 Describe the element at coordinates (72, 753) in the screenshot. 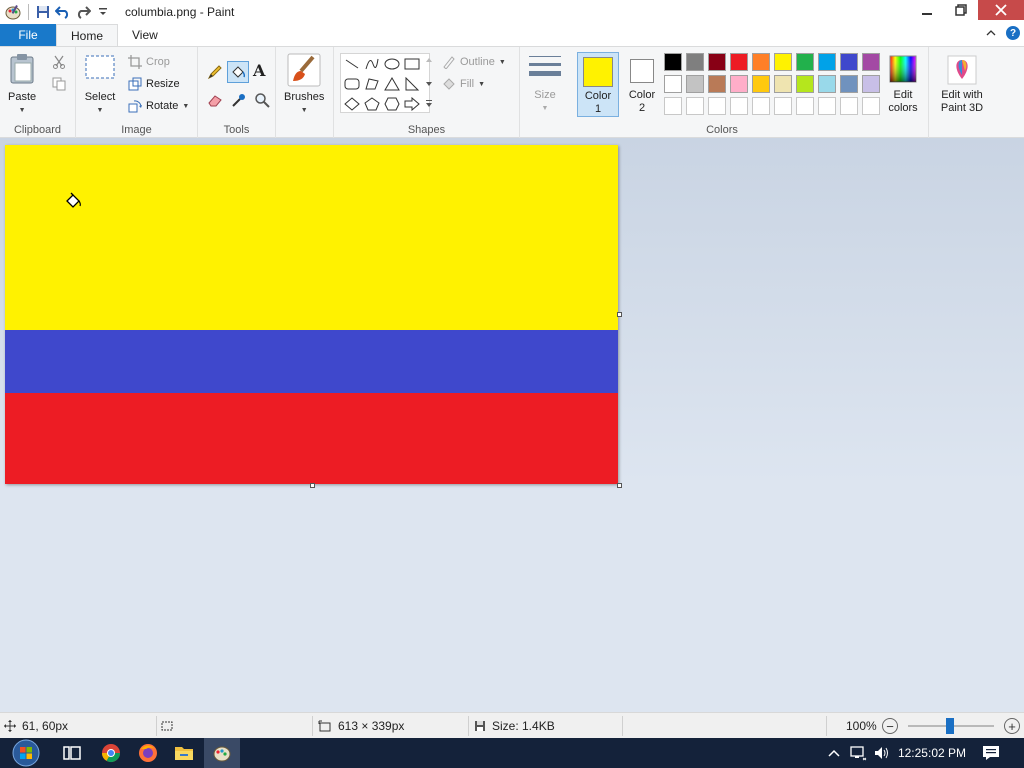

I see `task-view-icon` at that location.